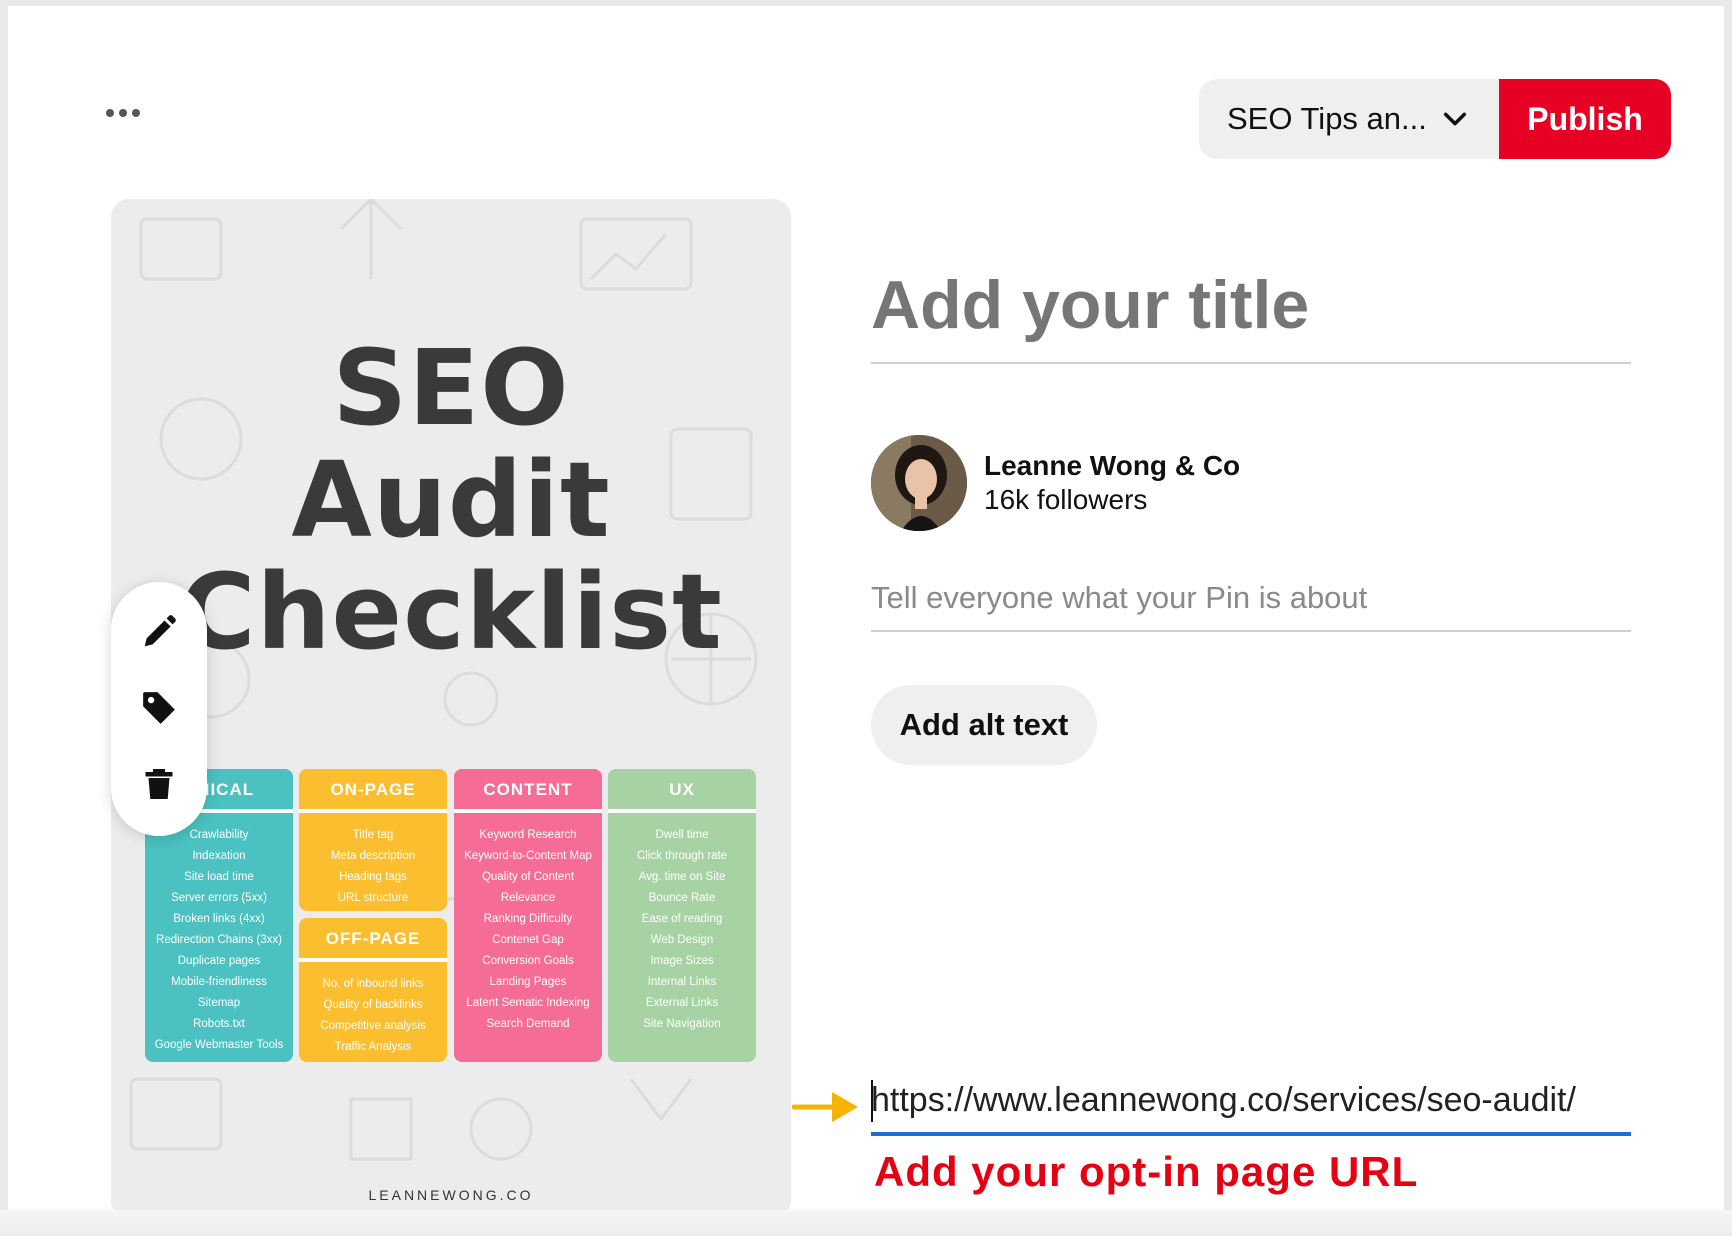 The width and height of the screenshot is (1732, 1236). What do you see at coordinates (682, 919) in the screenshot?
I see `checklist-item: Ease of reading` at bounding box center [682, 919].